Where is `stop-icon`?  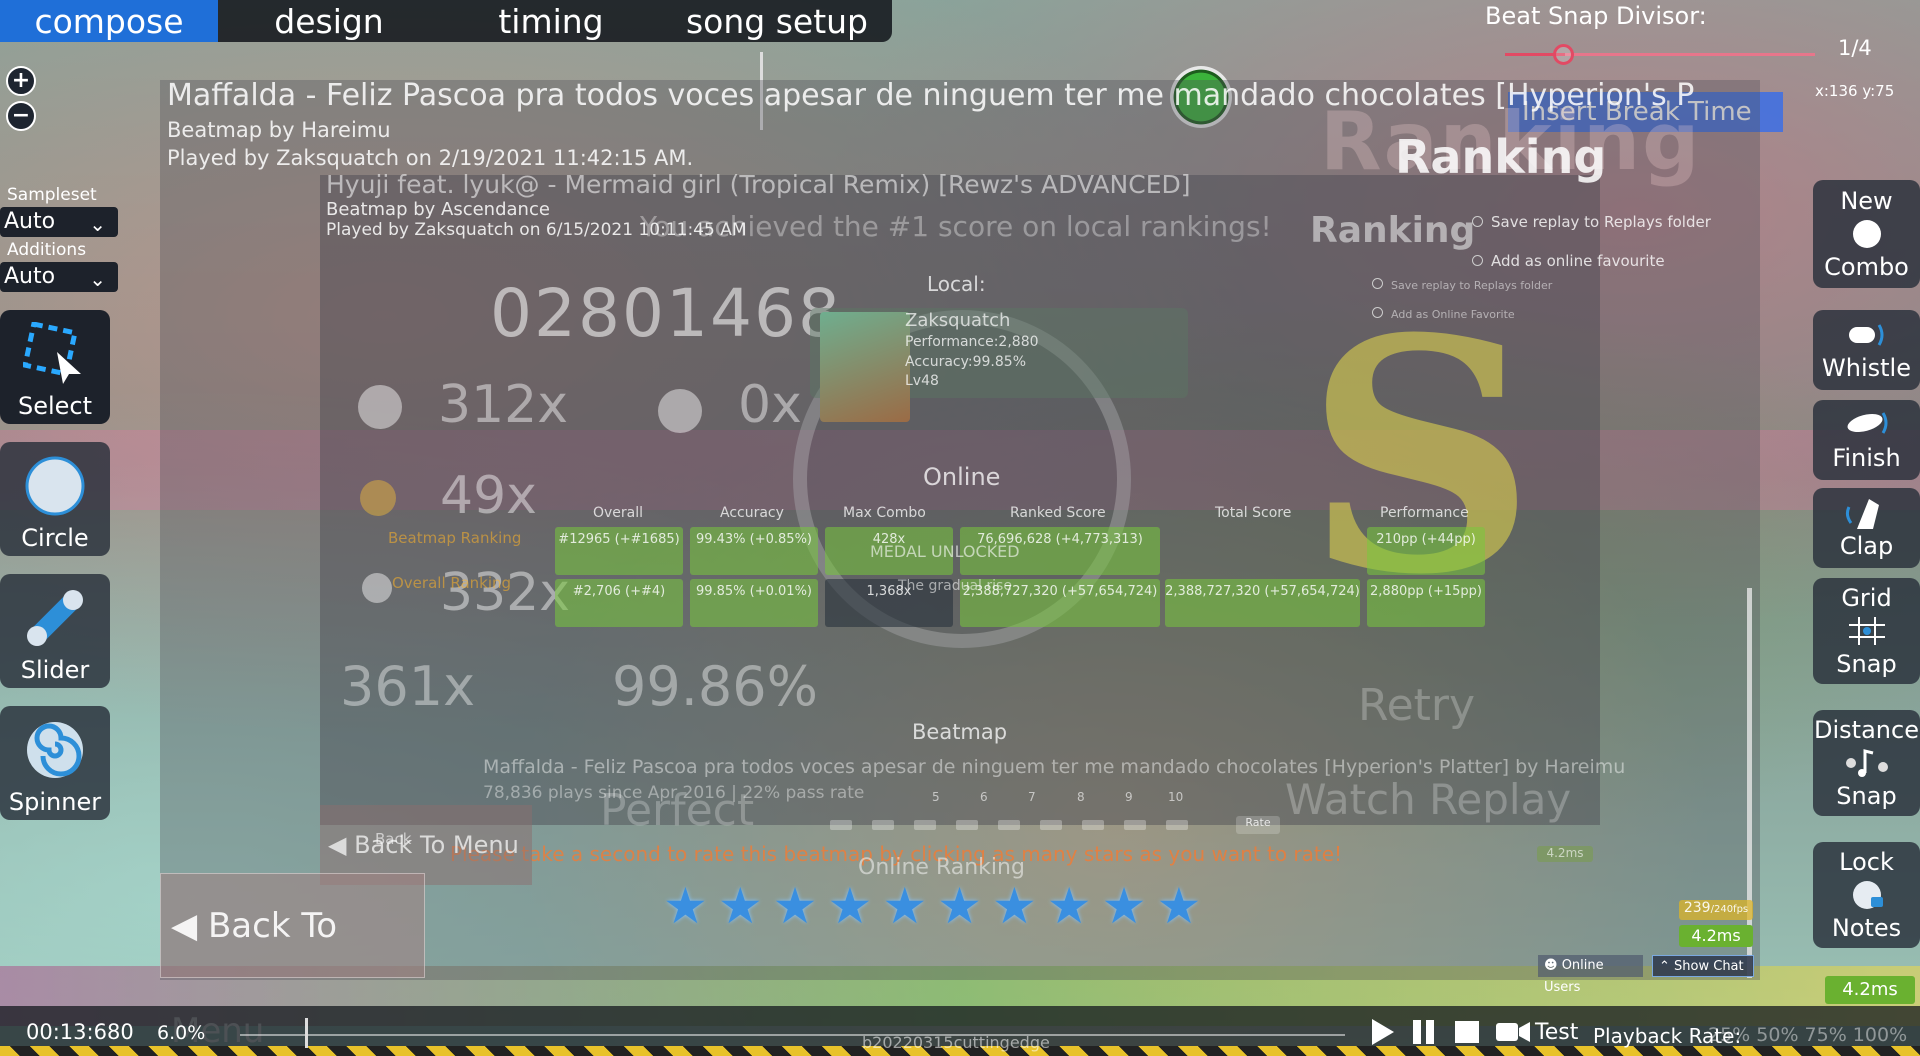
stop-icon is located at coordinates (1467, 1032).